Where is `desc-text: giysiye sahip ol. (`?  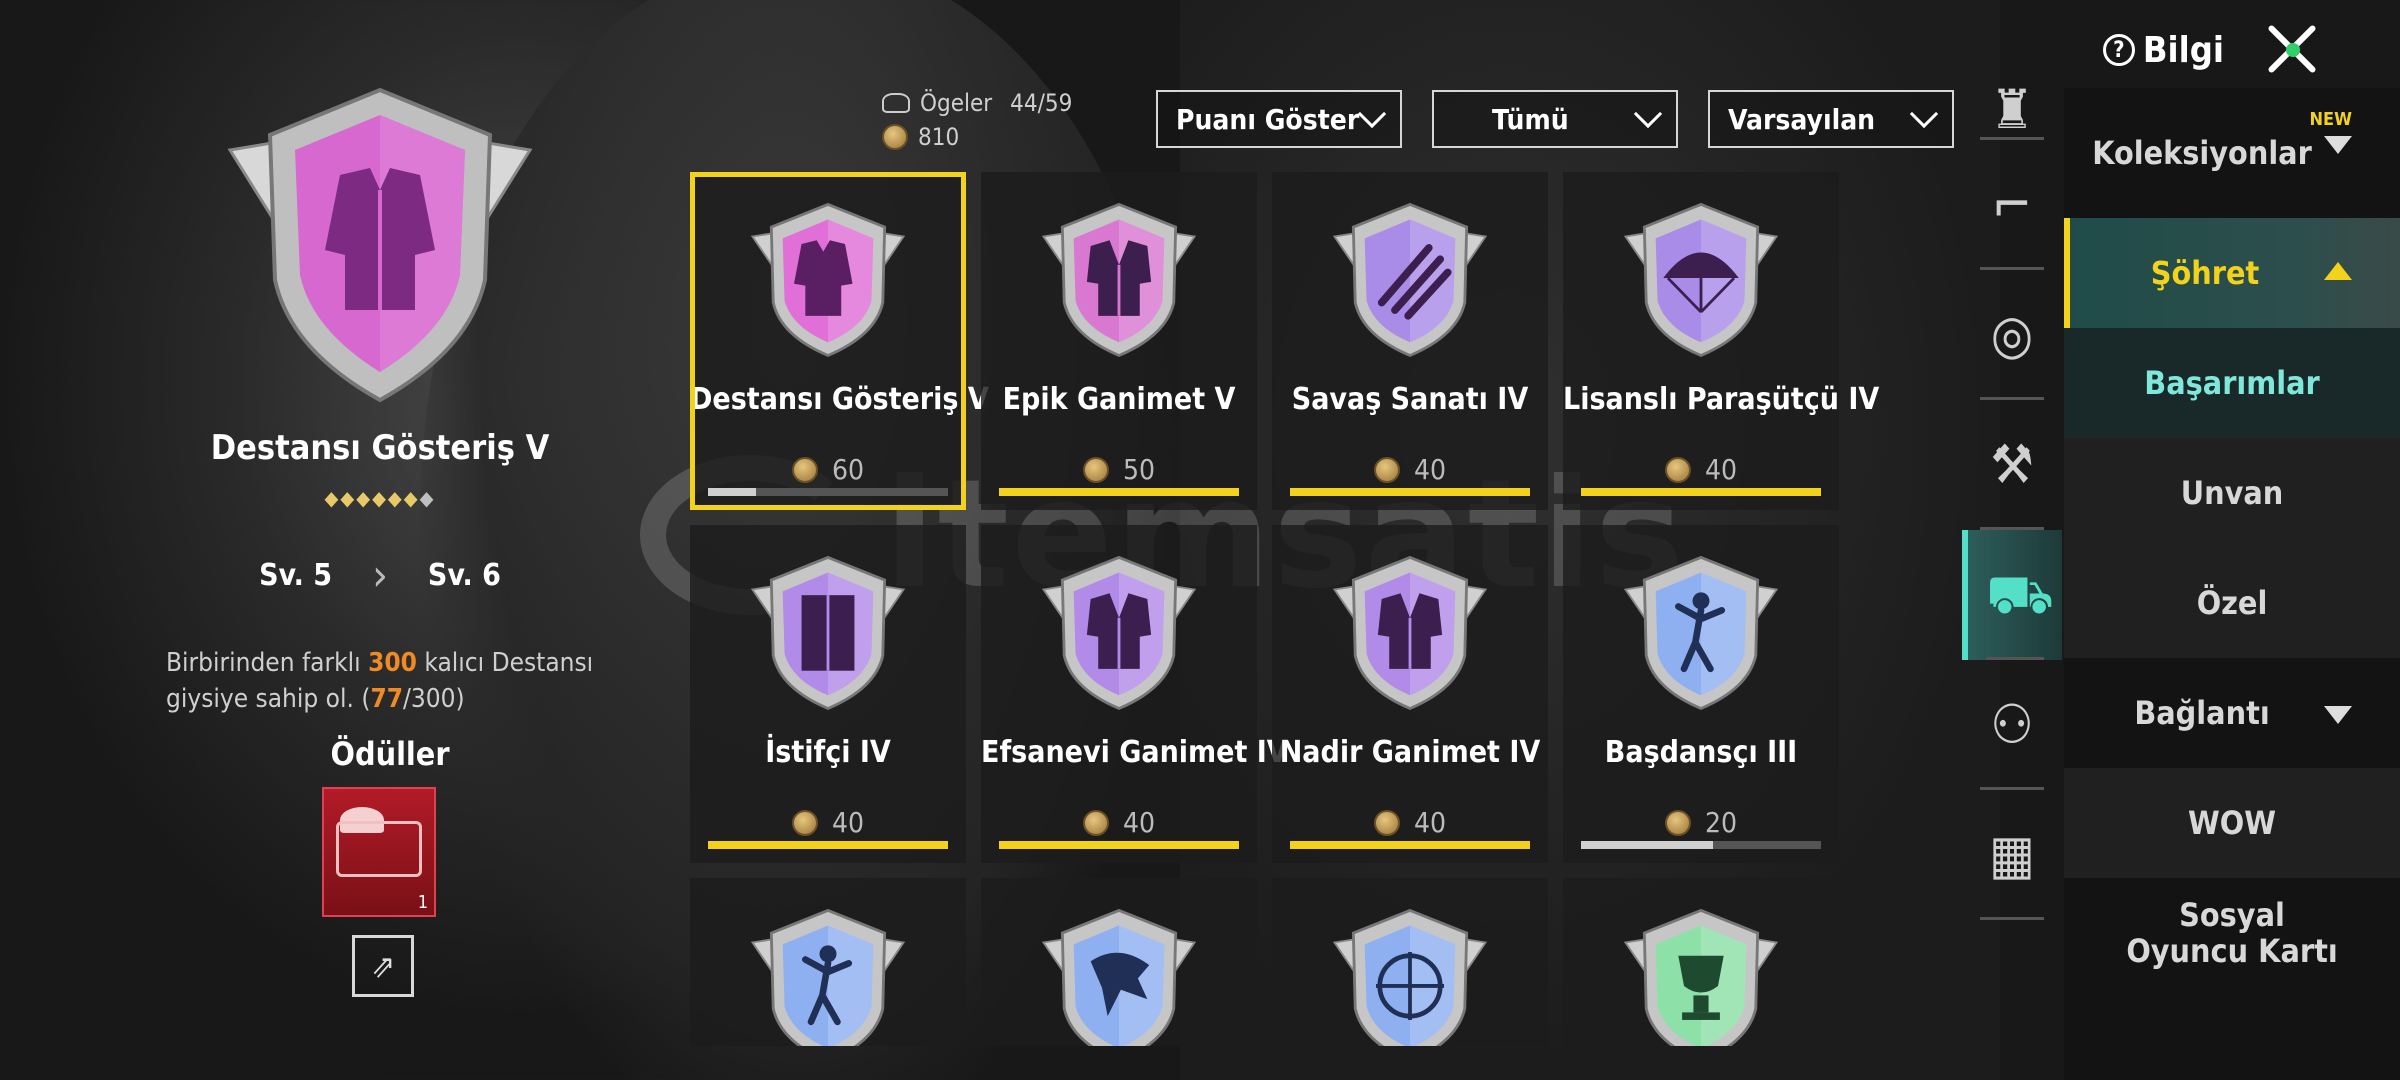 desc-text: giysiye sahip ol. ( is located at coordinates (268, 699).